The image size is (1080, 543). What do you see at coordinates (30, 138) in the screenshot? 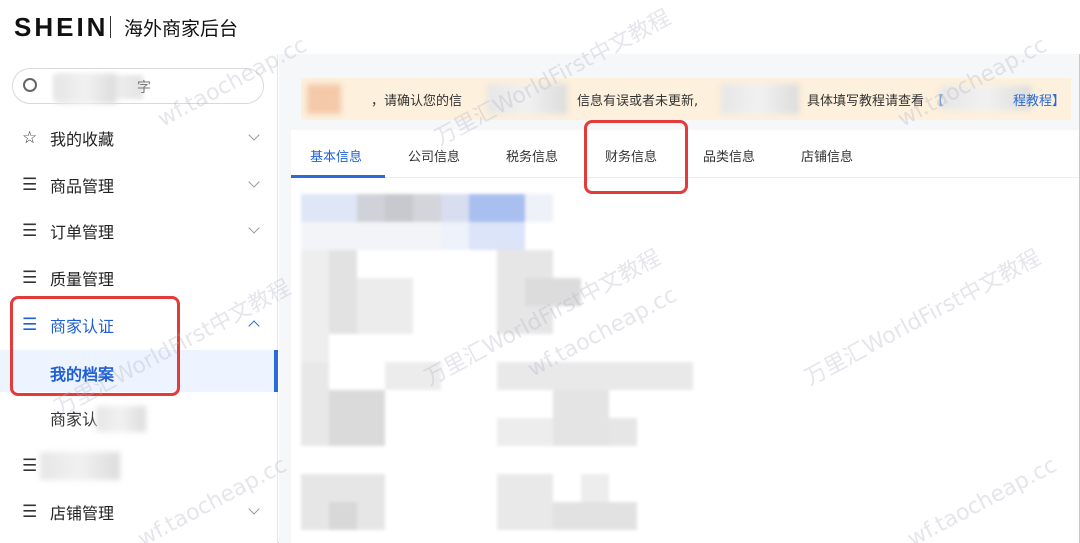
I see `star-icon: ☆` at bounding box center [30, 138].